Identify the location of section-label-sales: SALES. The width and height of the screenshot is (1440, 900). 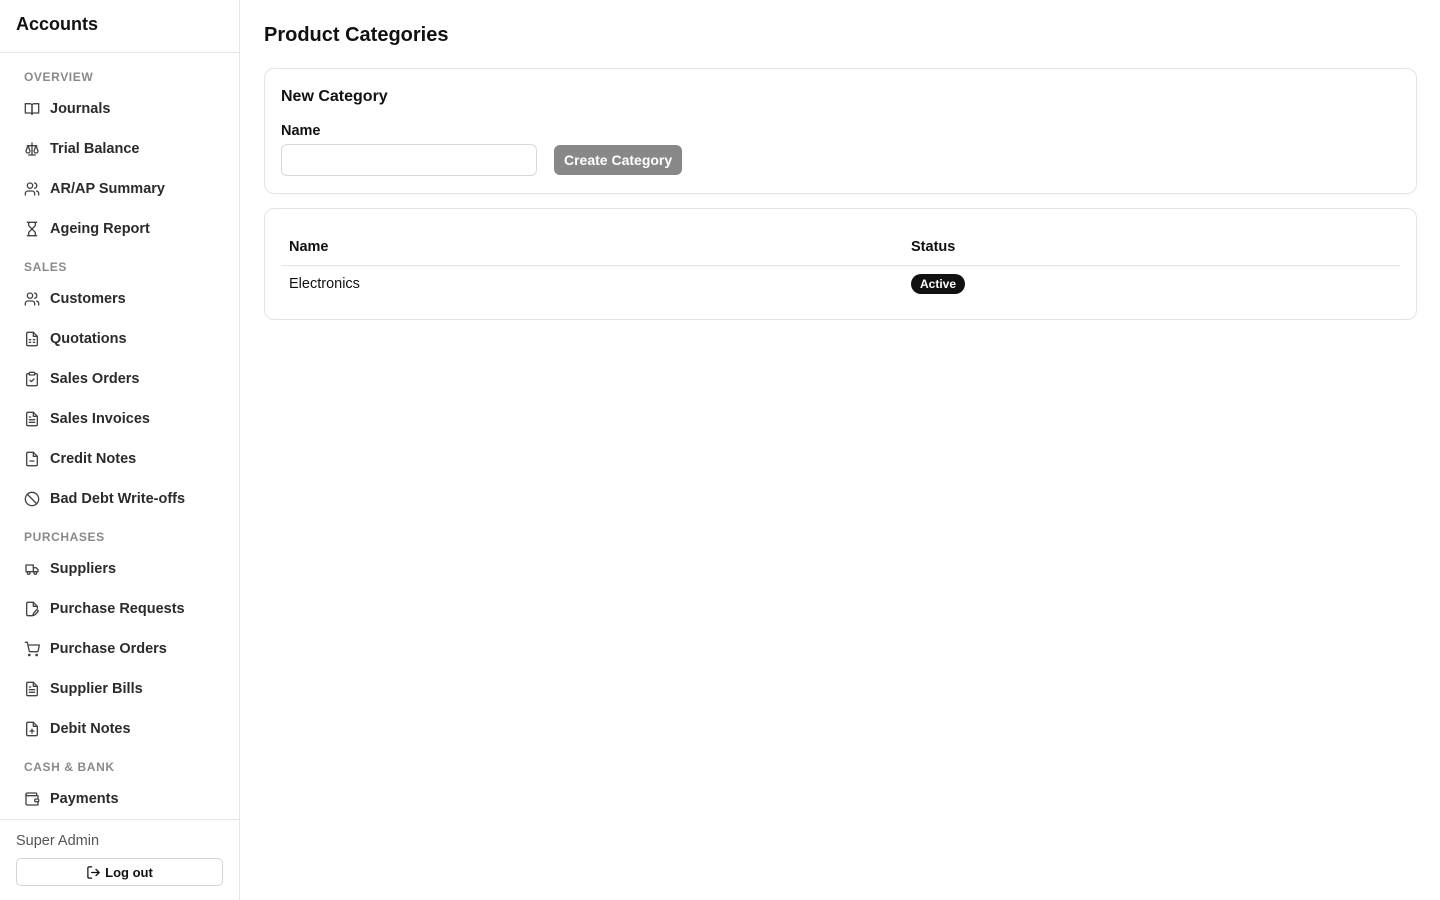
(46, 267).